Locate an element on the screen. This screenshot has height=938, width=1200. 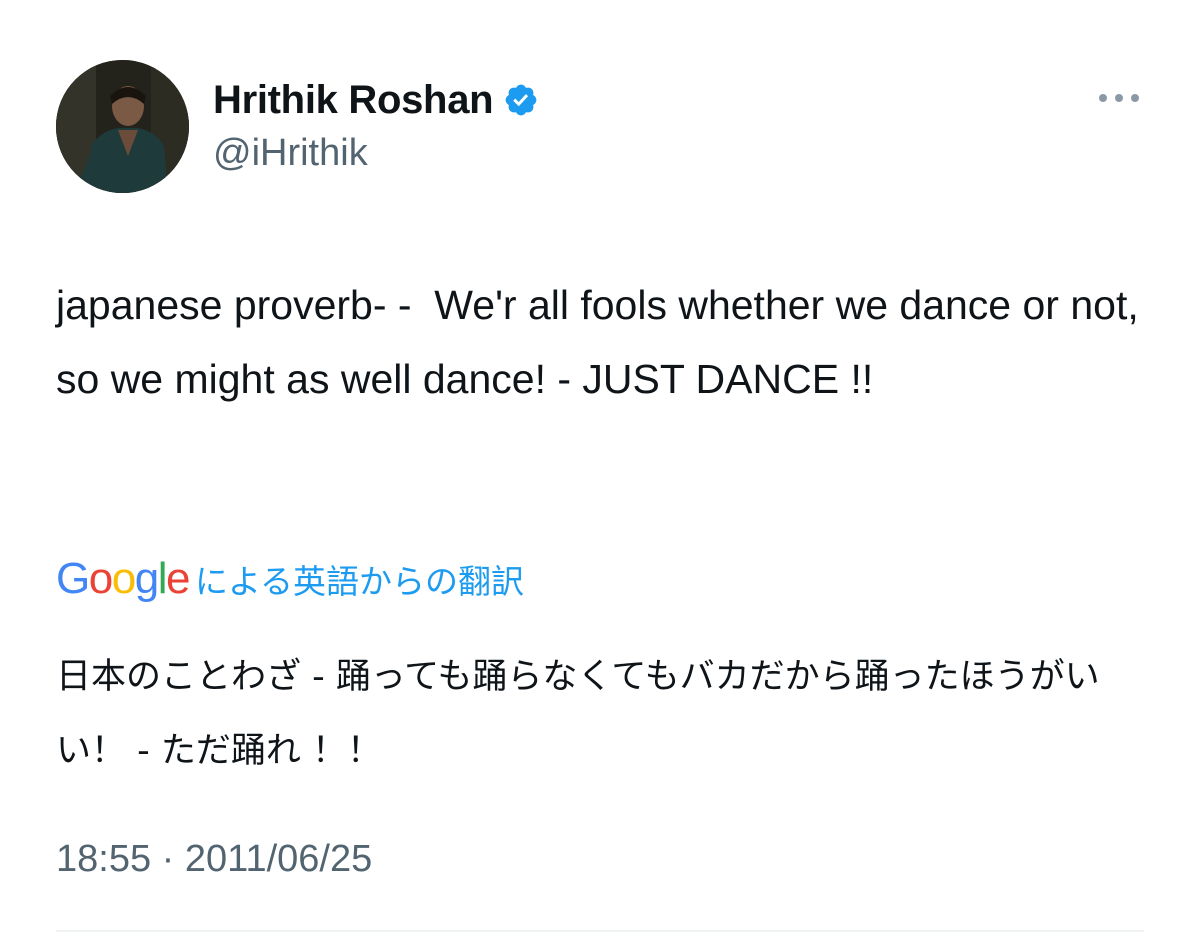
divider is located at coordinates (600, 931).